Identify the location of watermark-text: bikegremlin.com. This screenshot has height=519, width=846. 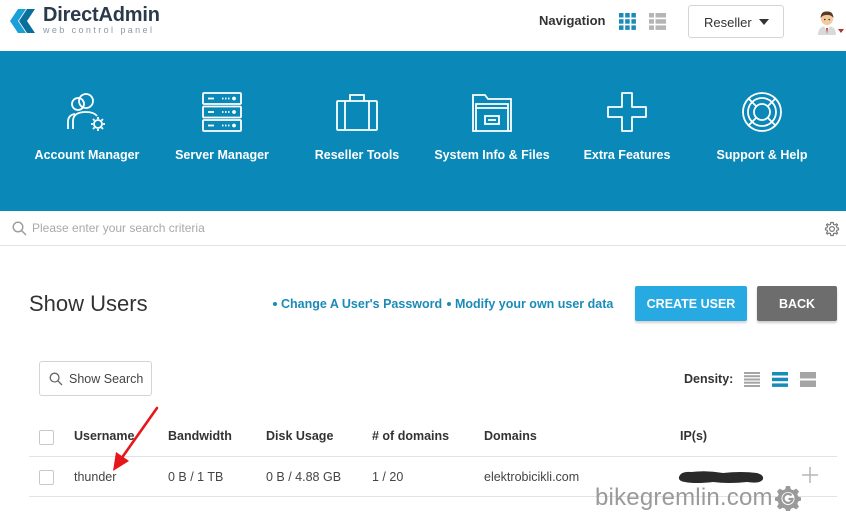
(684, 497).